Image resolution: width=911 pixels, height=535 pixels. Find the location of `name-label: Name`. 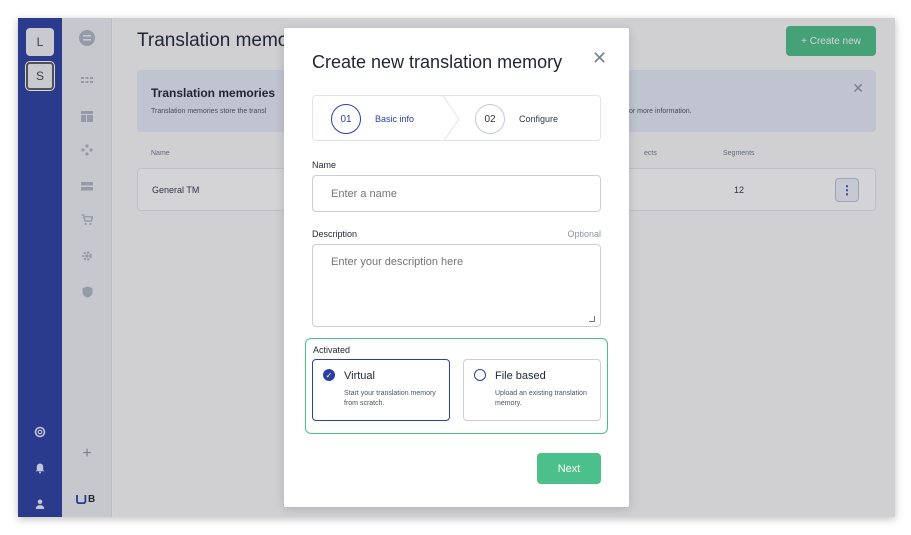

name-label: Name is located at coordinates (324, 165).